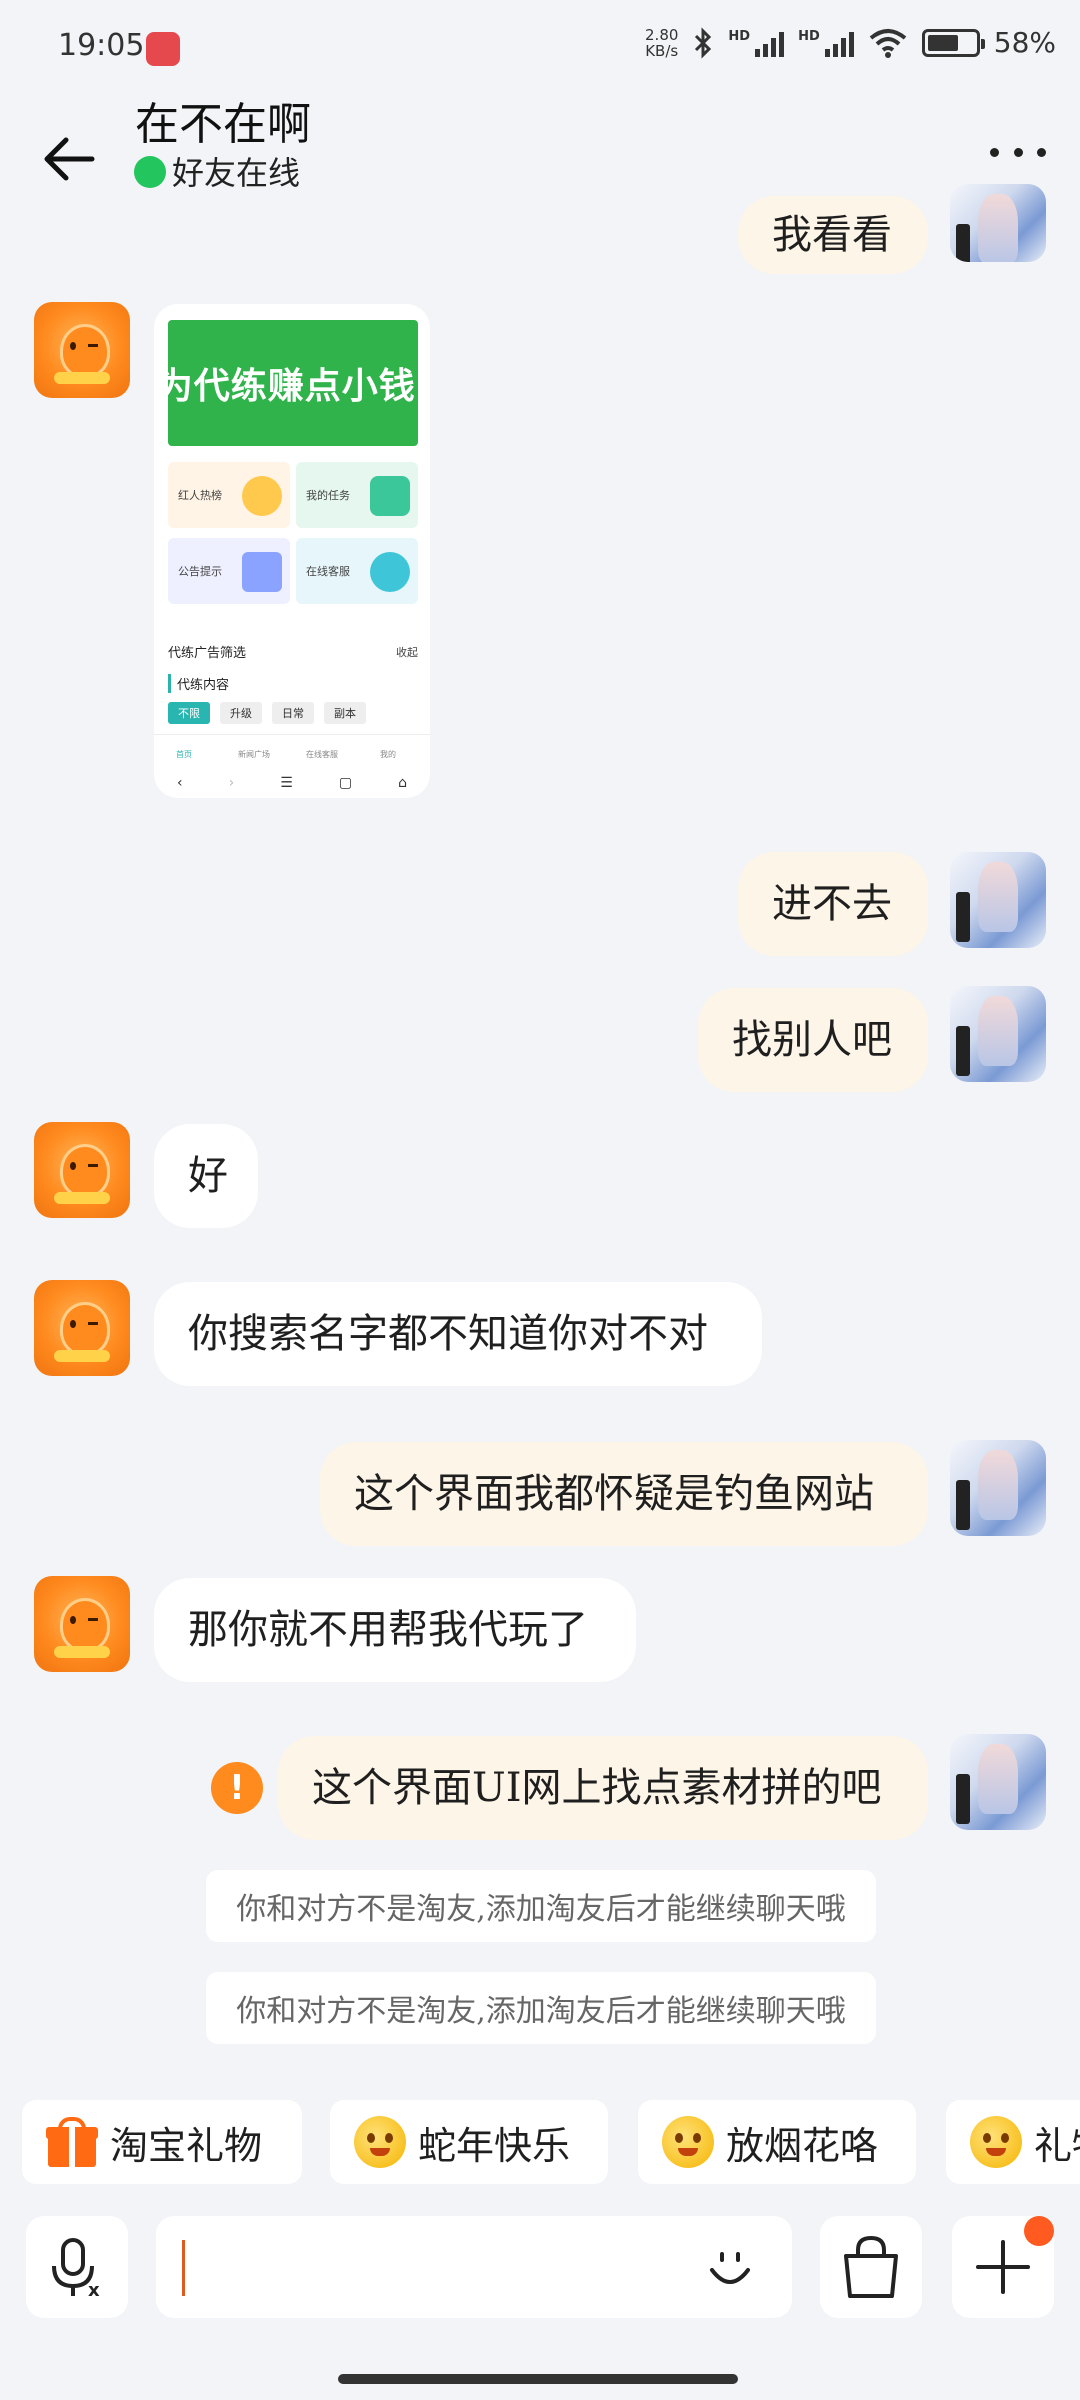  Describe the element at coordinates (189, 713) in the screenshot. I see `image-chip: 不限` at that location.